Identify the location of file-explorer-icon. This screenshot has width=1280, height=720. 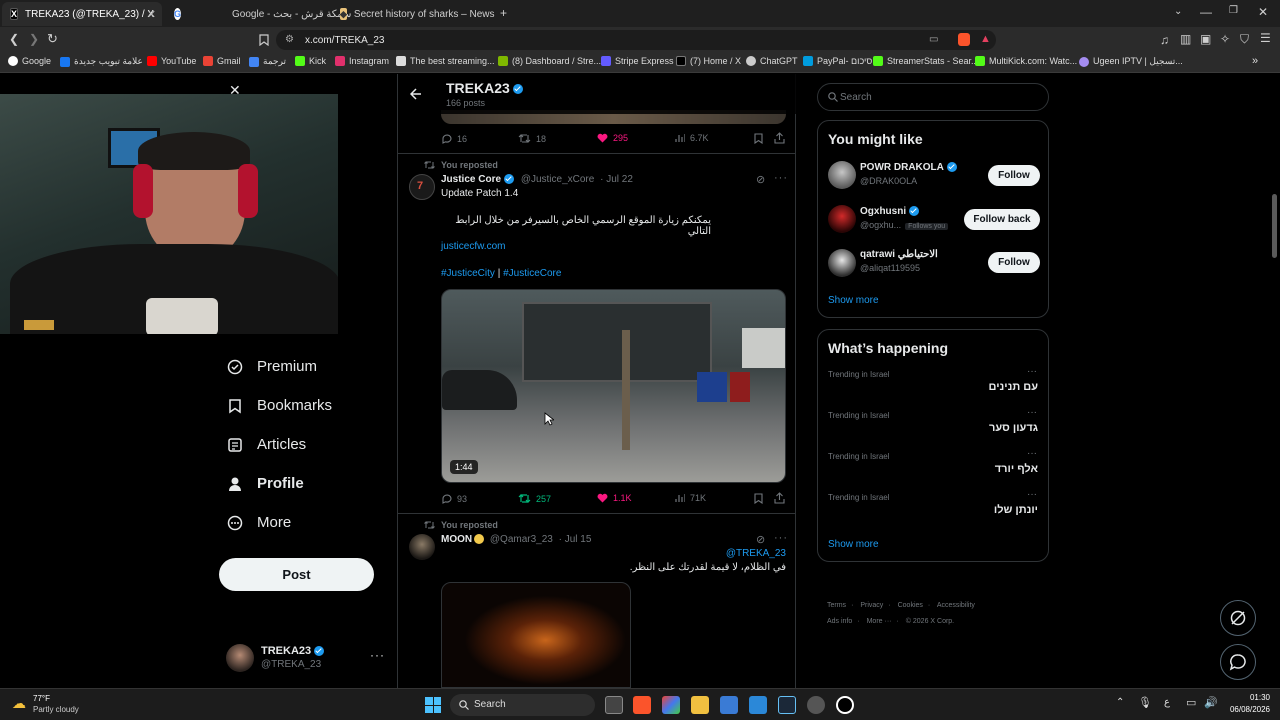
(700, 705).